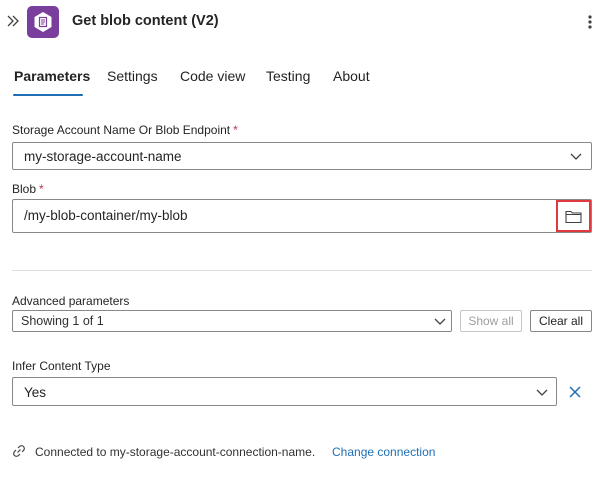 Image resolution: width=601 pixels, height=479 pixels. What do you see at coordinates (103, 156) in the screenshot?
I see `storage-account-value: my-storage-account-name` at bounding box center [103, 156].